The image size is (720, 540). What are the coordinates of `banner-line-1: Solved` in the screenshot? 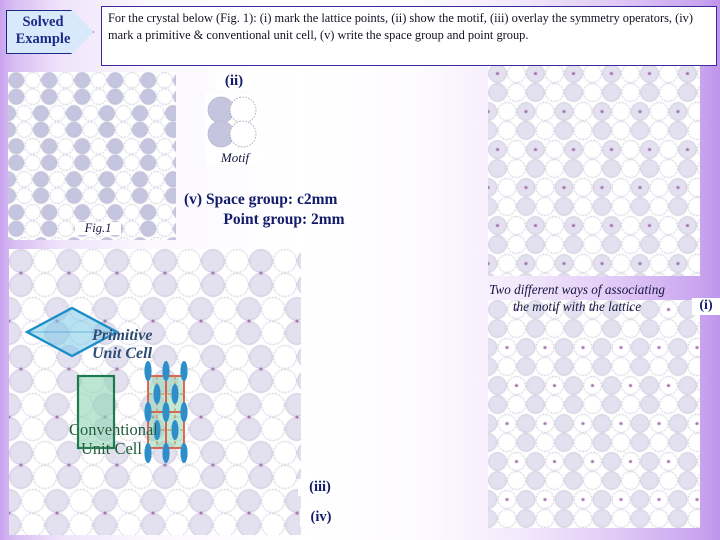 It's located at (43, 22).